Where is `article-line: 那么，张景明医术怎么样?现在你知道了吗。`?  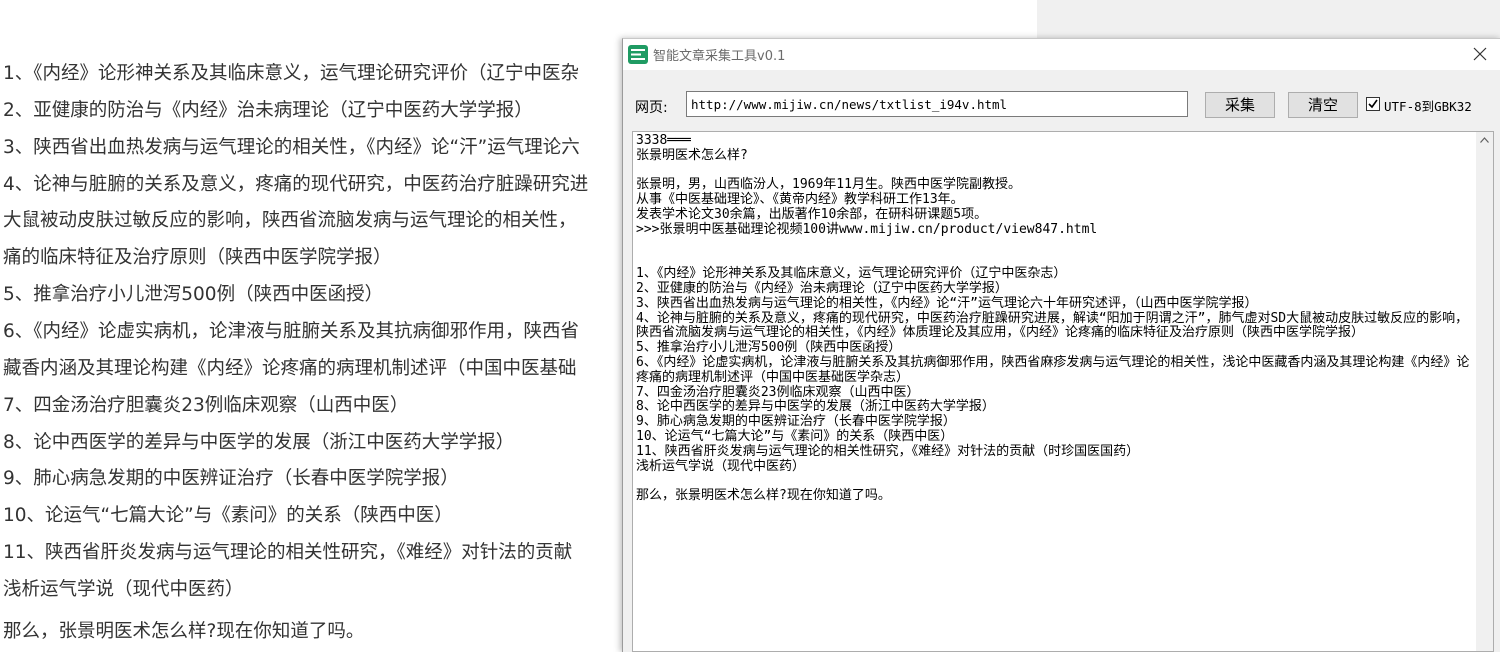
article-line: 那么，张景明医术怎么样?现在你知道了吗。 is located at coordinates (184, 631).